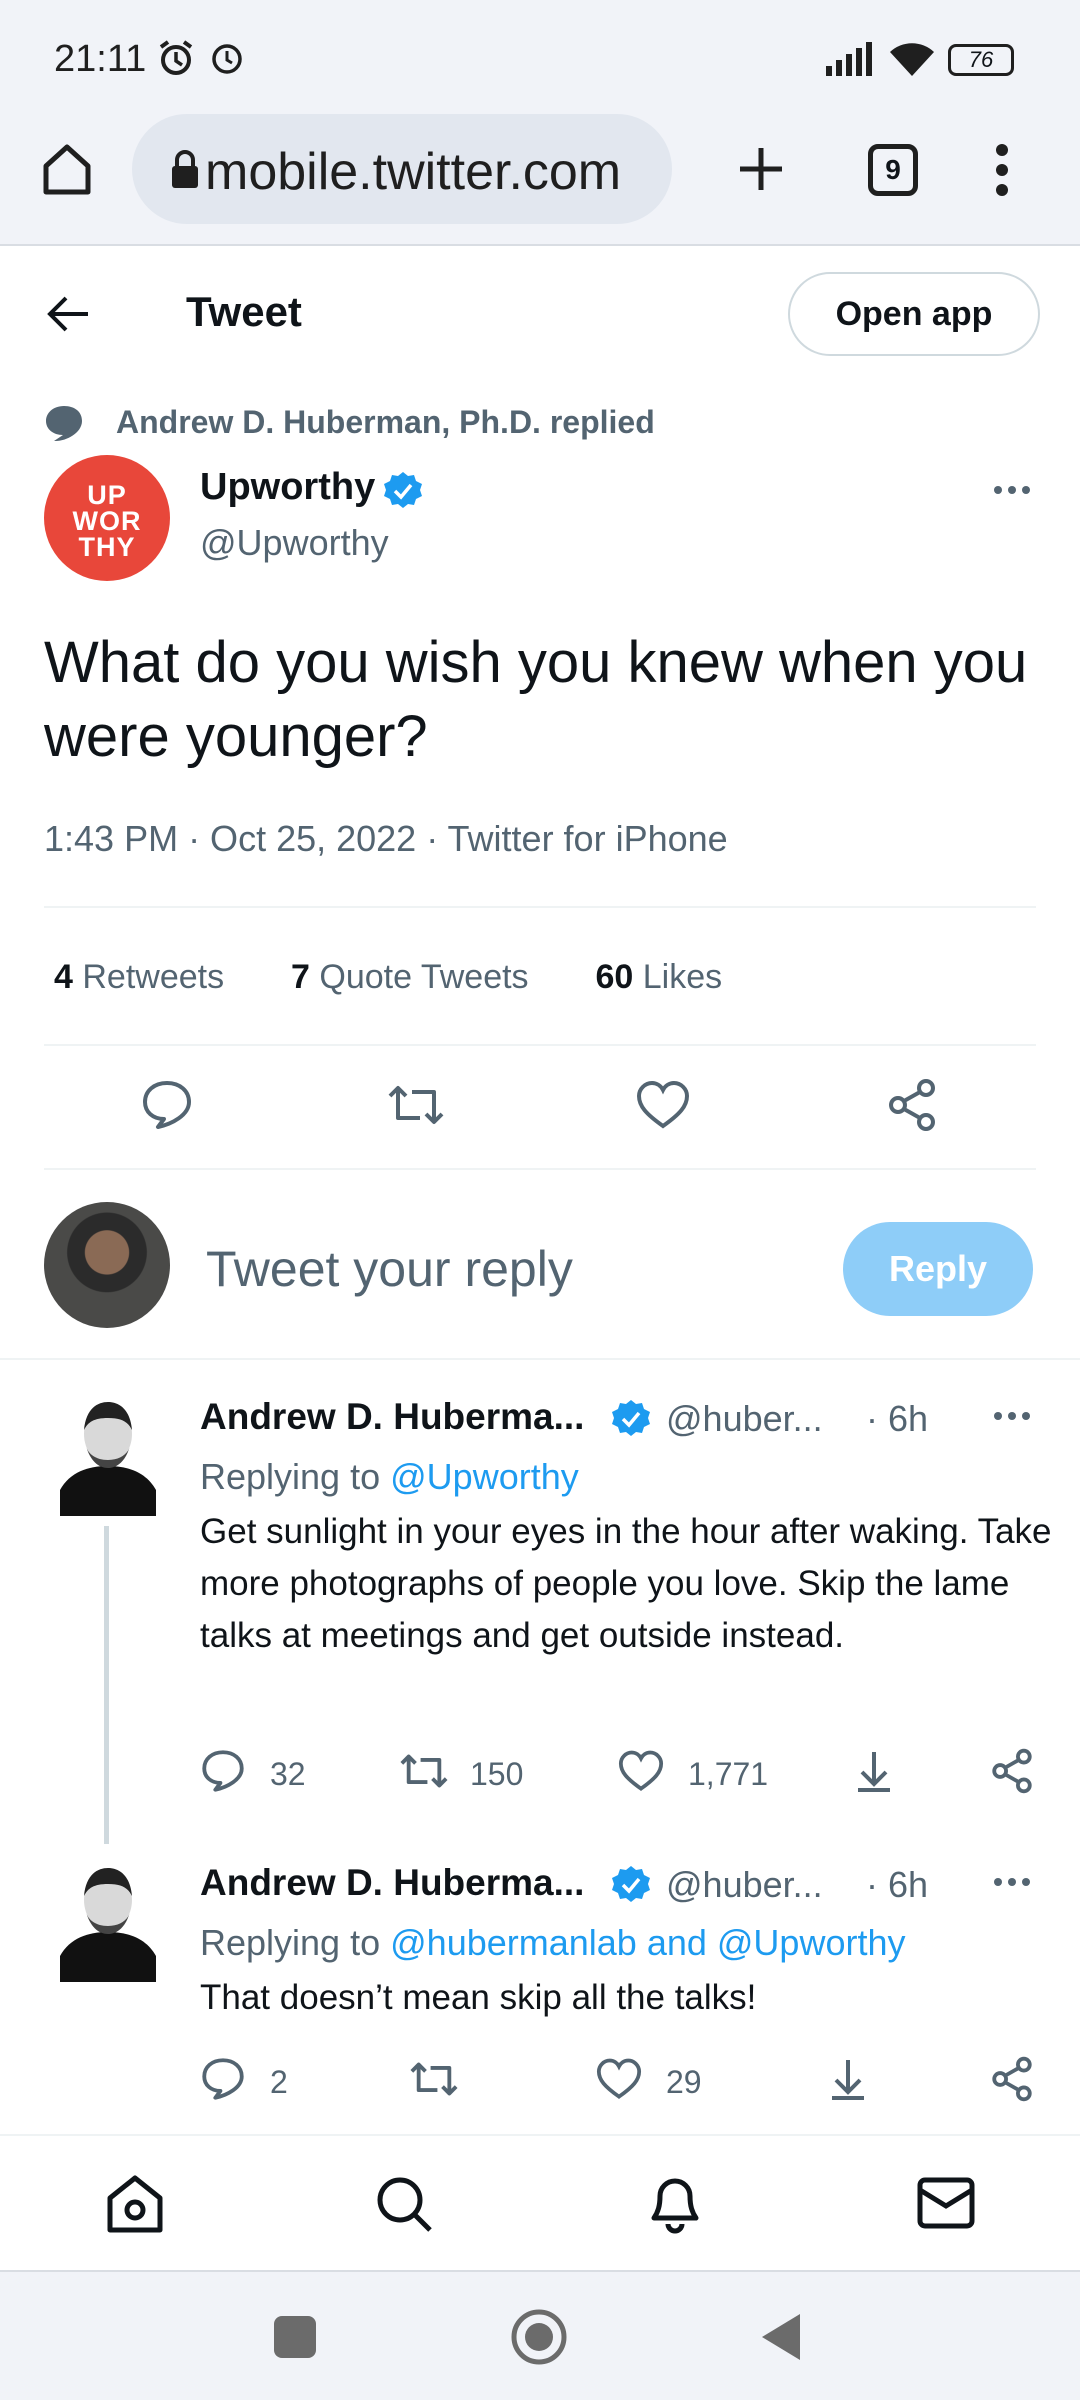  Describe the element at coordinates (938, 1269) in the screenshot. I see `reply-button: Reply` at that location.